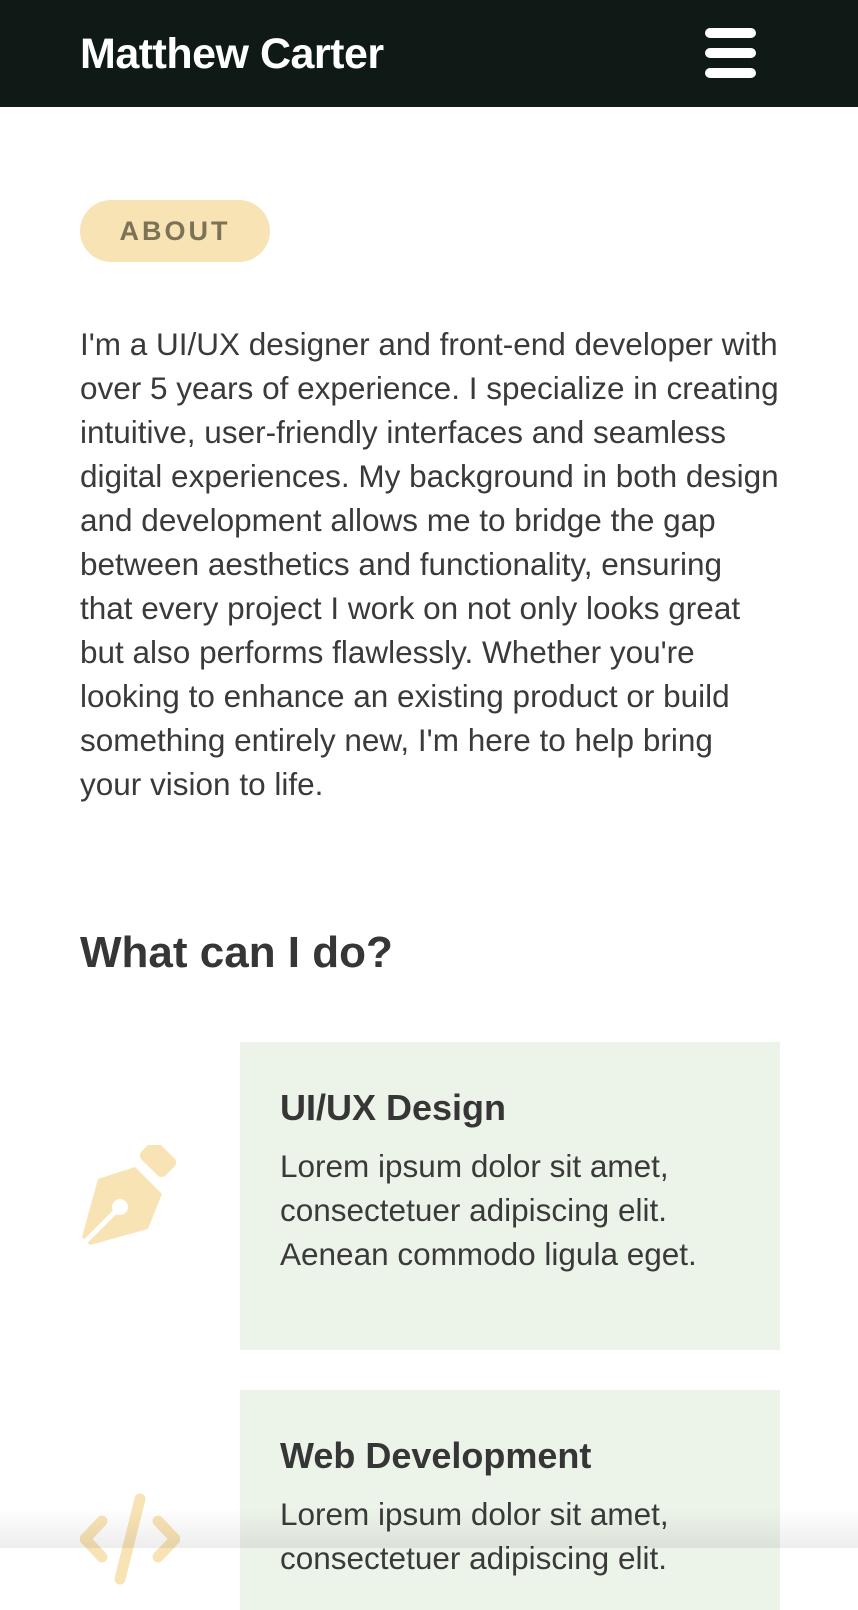 The width and height of the screenshot is (858, 1610). I want to click on pen-nib-icon, so click(130, 1192).